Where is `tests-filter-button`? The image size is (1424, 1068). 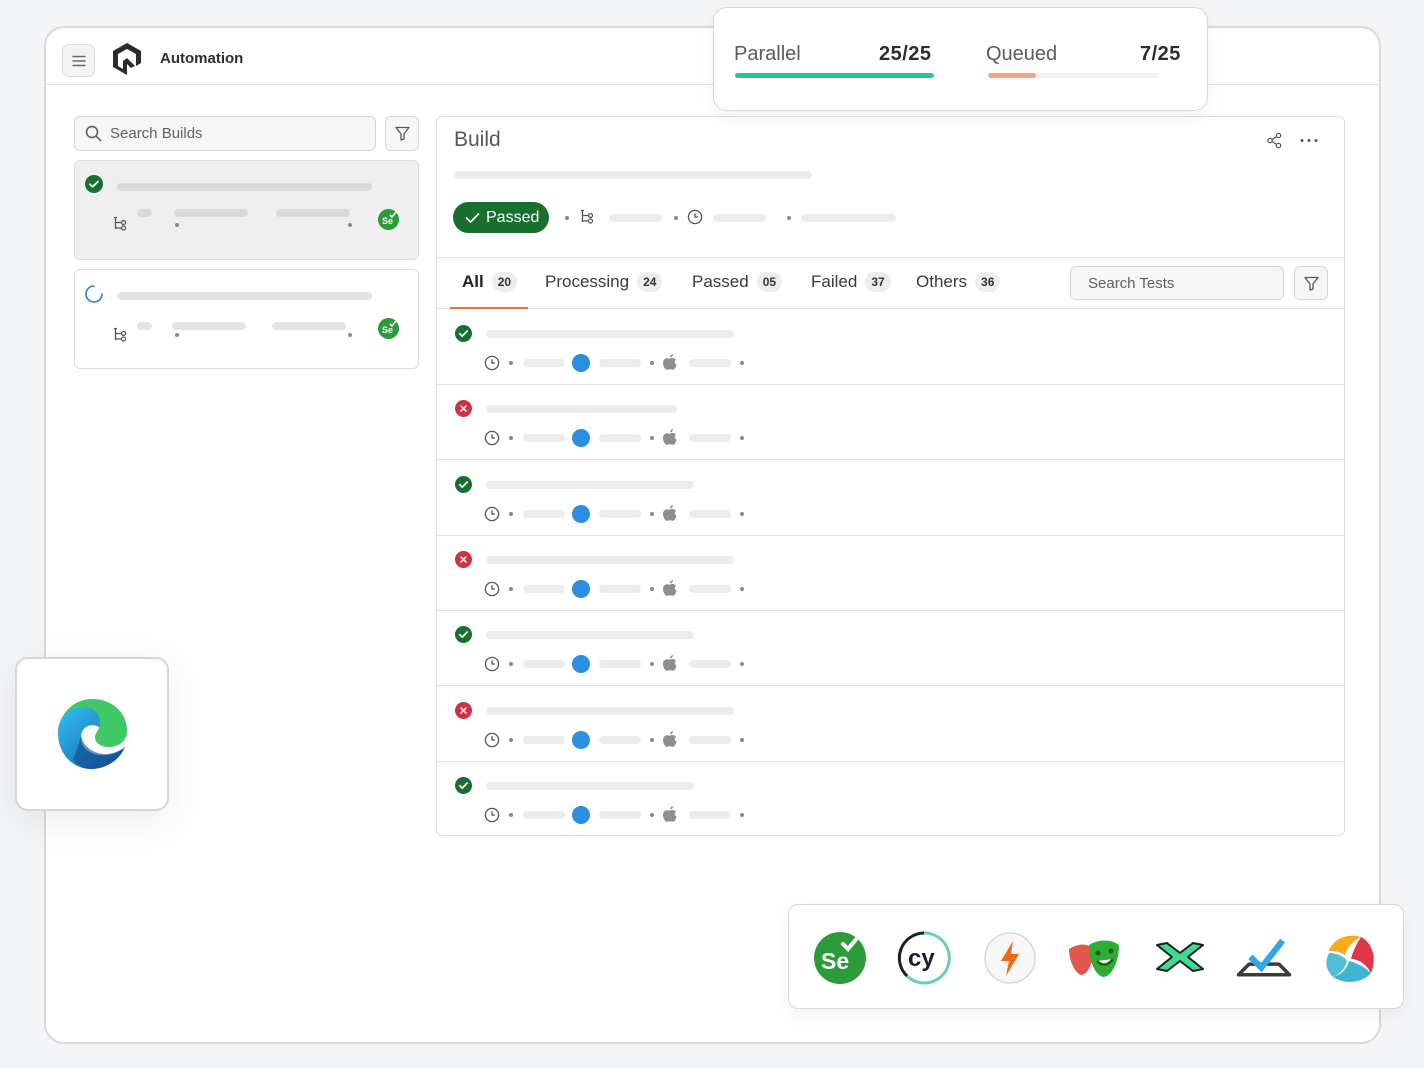
tests-filter-button is located at coordinates (1311, 283).